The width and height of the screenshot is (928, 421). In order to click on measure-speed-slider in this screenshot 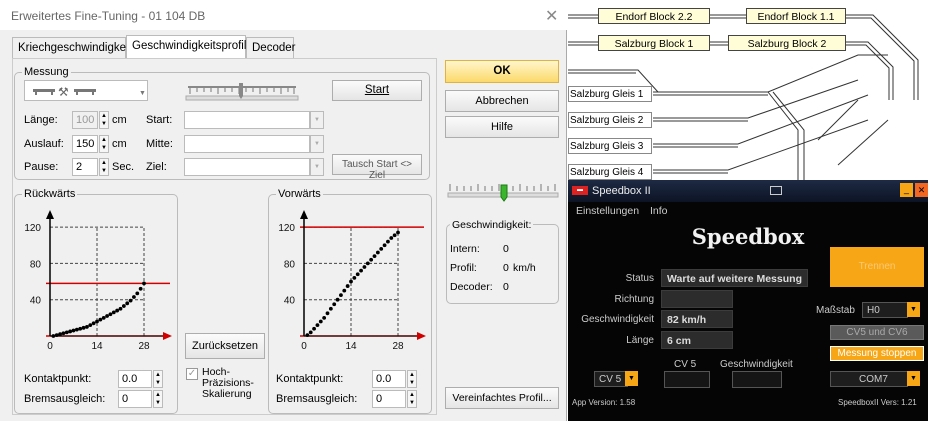, I will do `click(242, 92)`.